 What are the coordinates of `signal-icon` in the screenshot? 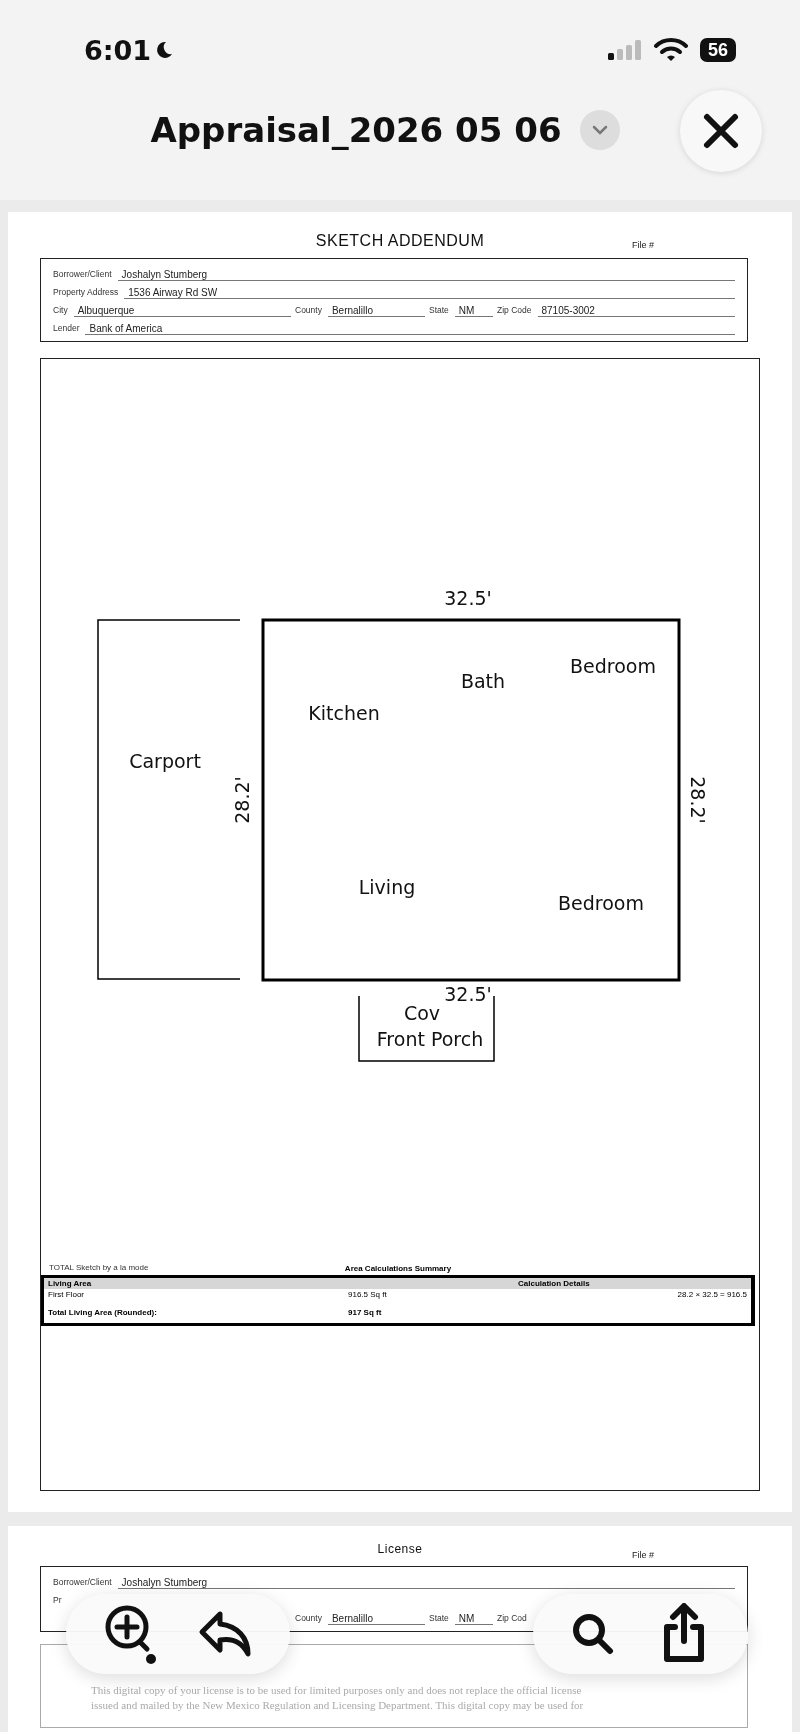 It's located at (624, 50).